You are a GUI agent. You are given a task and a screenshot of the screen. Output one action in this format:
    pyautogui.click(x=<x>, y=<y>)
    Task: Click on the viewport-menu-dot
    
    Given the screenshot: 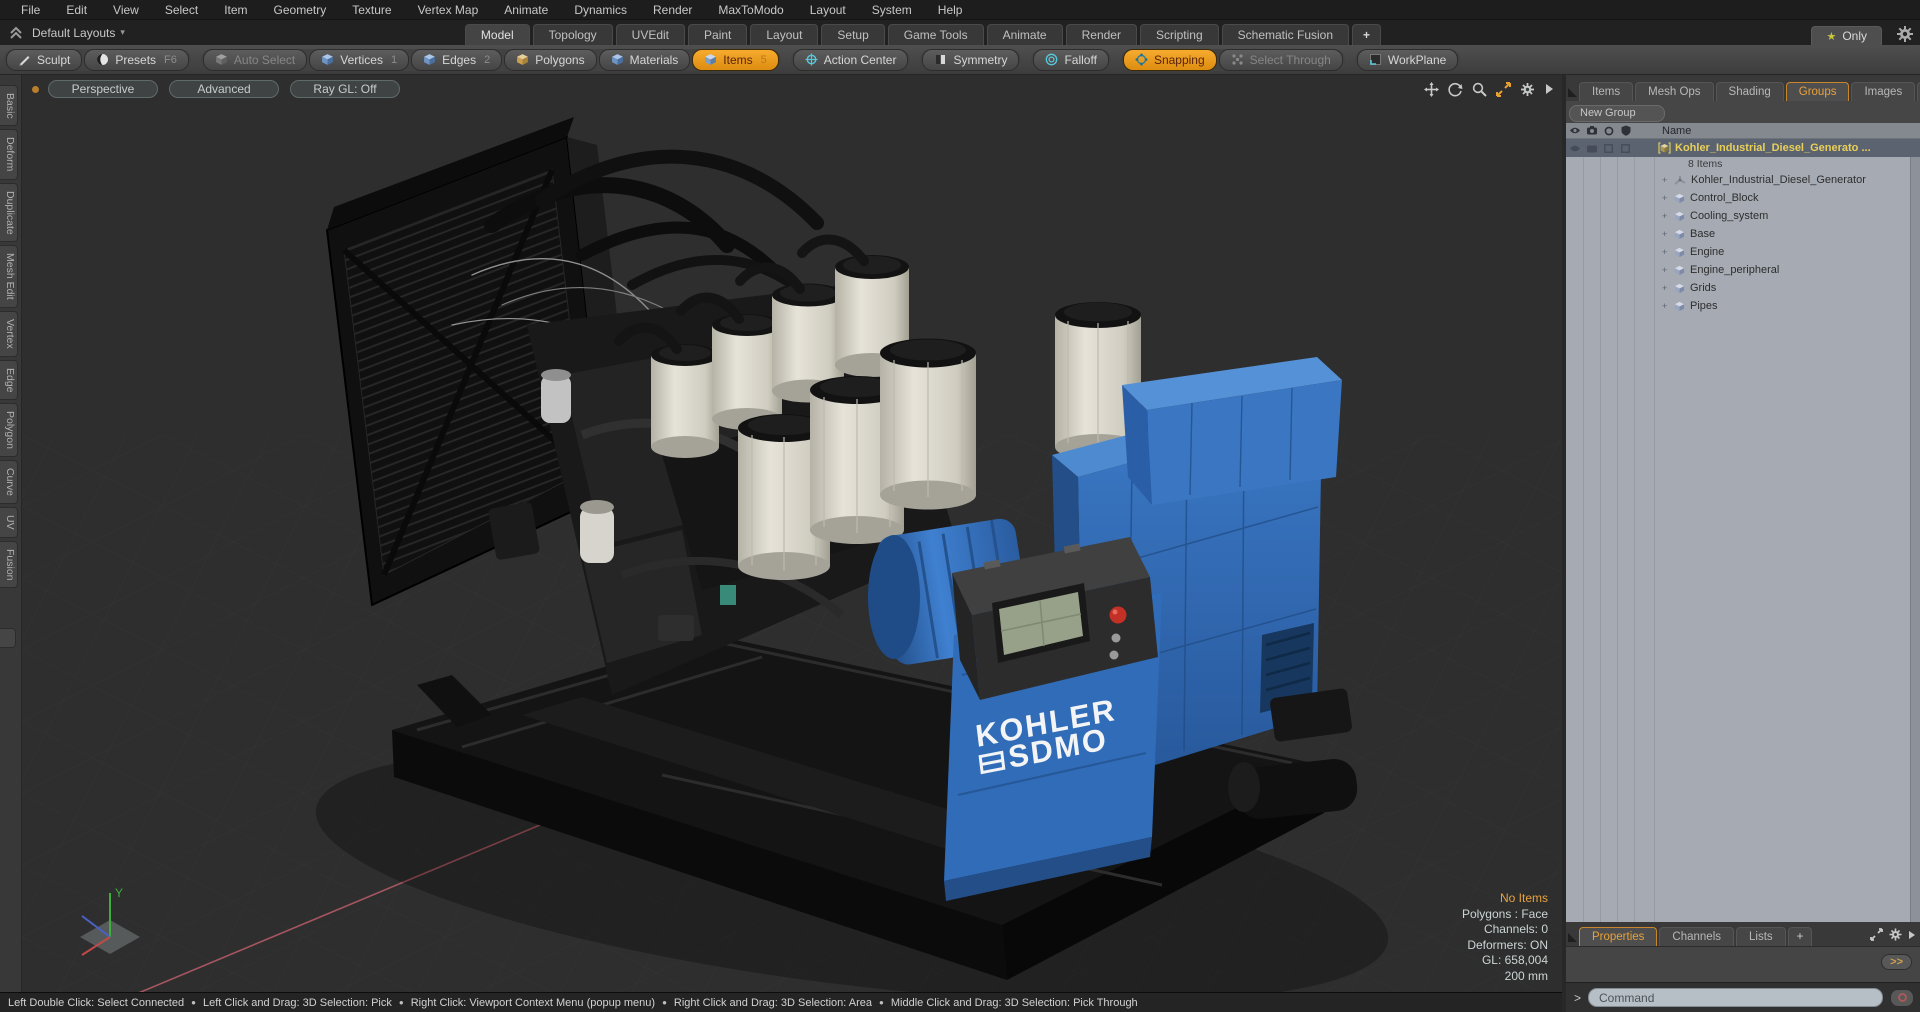 What is the action you would take?
    pyautogui.click(x=35, y=89)
    